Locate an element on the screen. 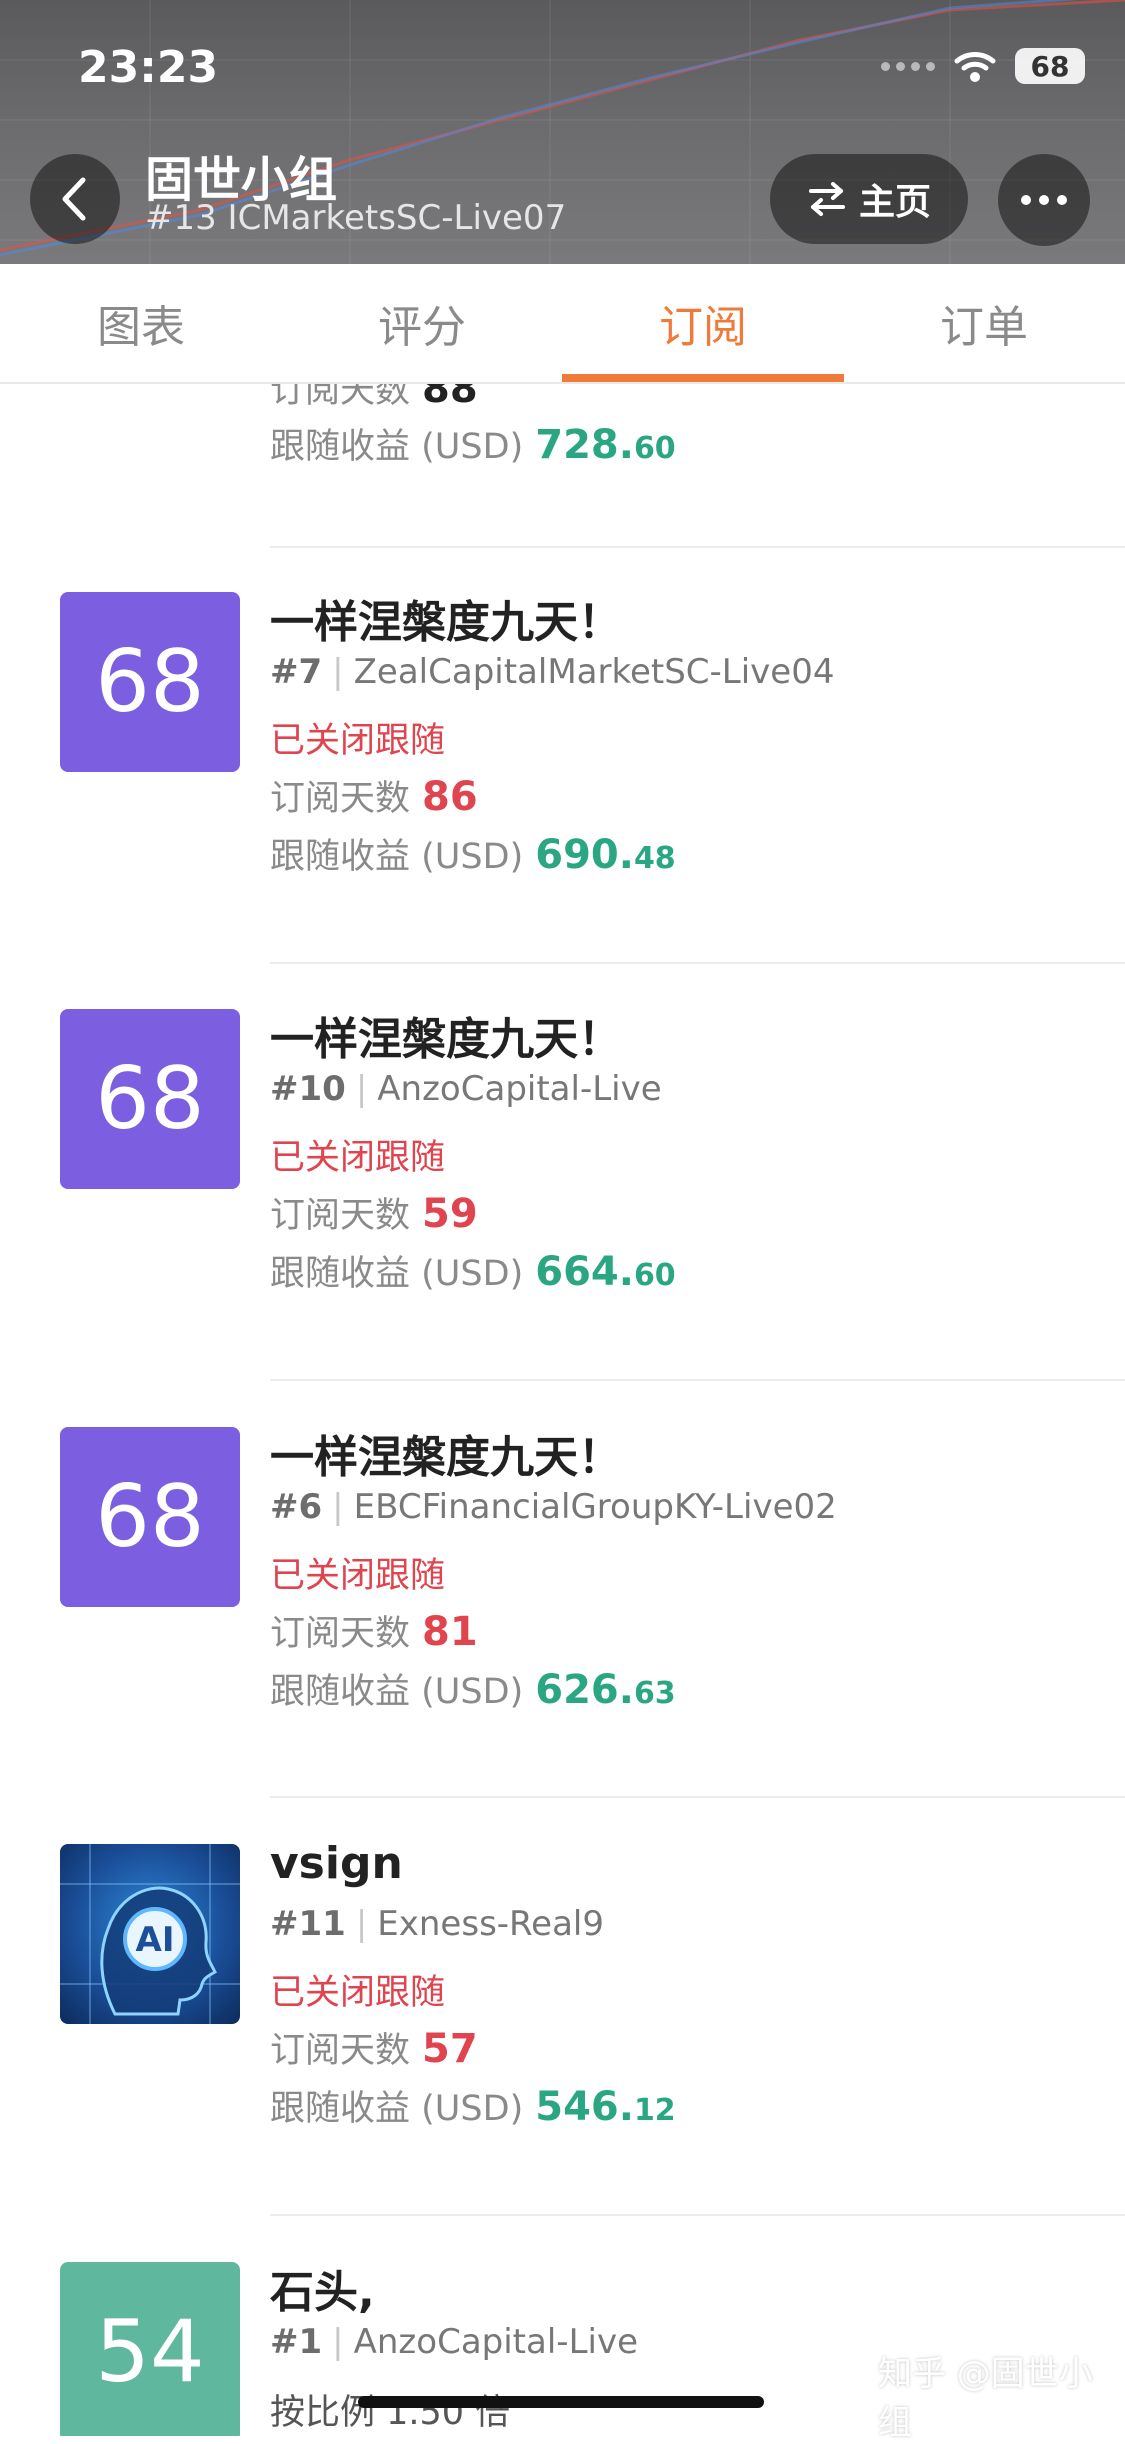 The width and height of the screenshot is (1125, 2444). swap-icon is located at coordinates (826, 199).